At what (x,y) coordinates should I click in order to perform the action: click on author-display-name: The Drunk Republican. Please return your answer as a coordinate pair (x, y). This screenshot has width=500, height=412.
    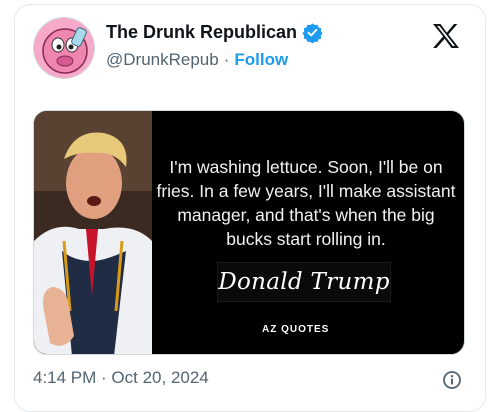
    Looking at the image, I should click on (201, 32).